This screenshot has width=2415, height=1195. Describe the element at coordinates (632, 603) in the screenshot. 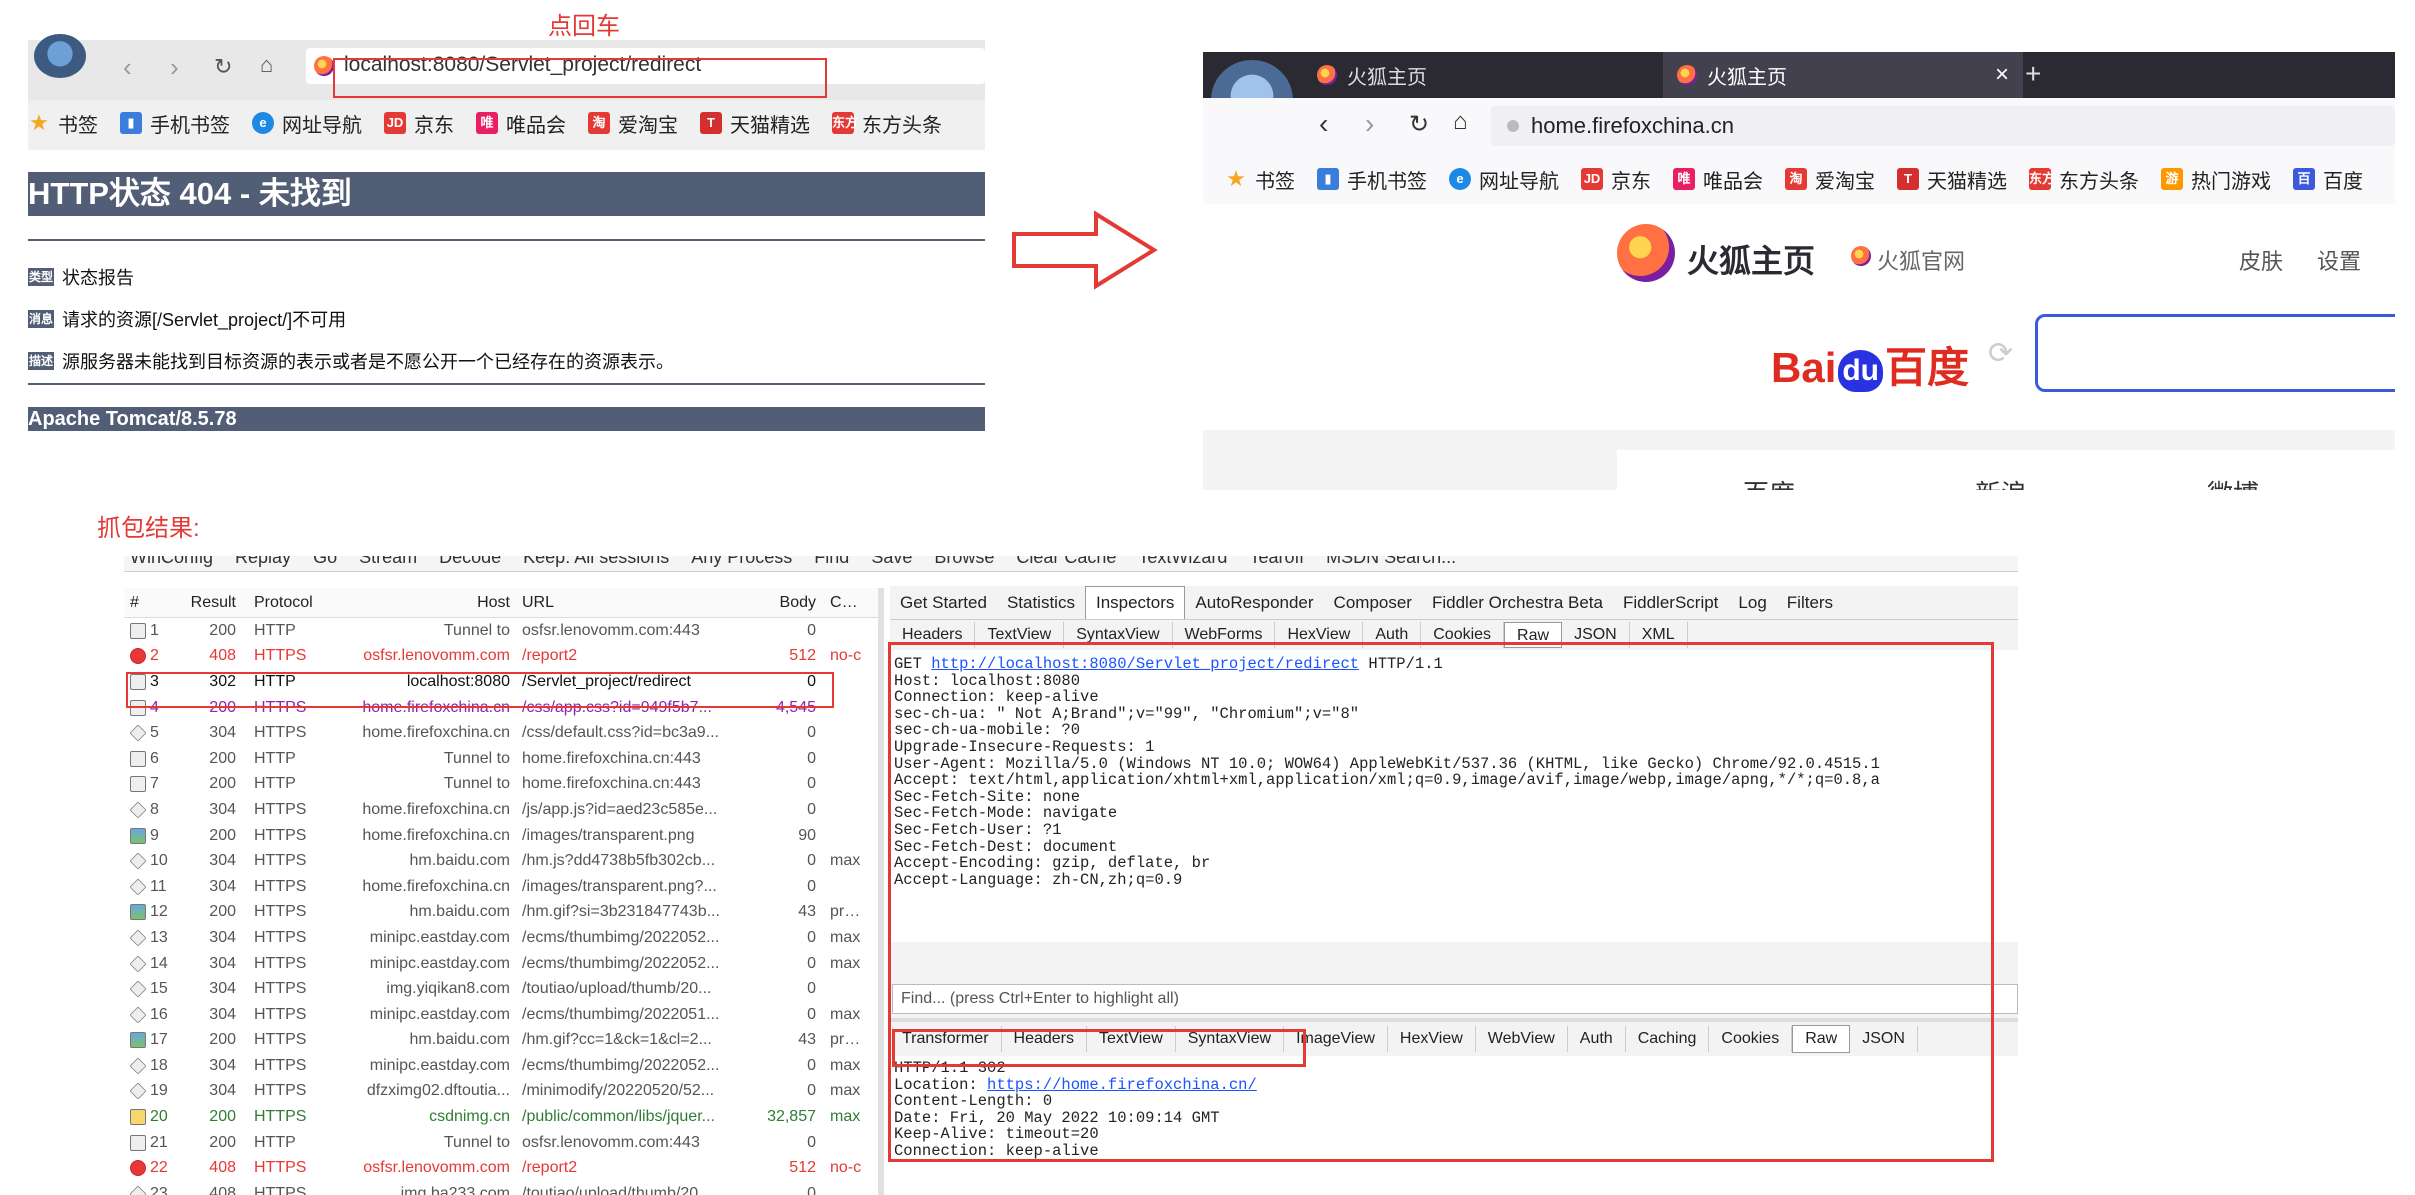

I see `col-url: URL` at that location.